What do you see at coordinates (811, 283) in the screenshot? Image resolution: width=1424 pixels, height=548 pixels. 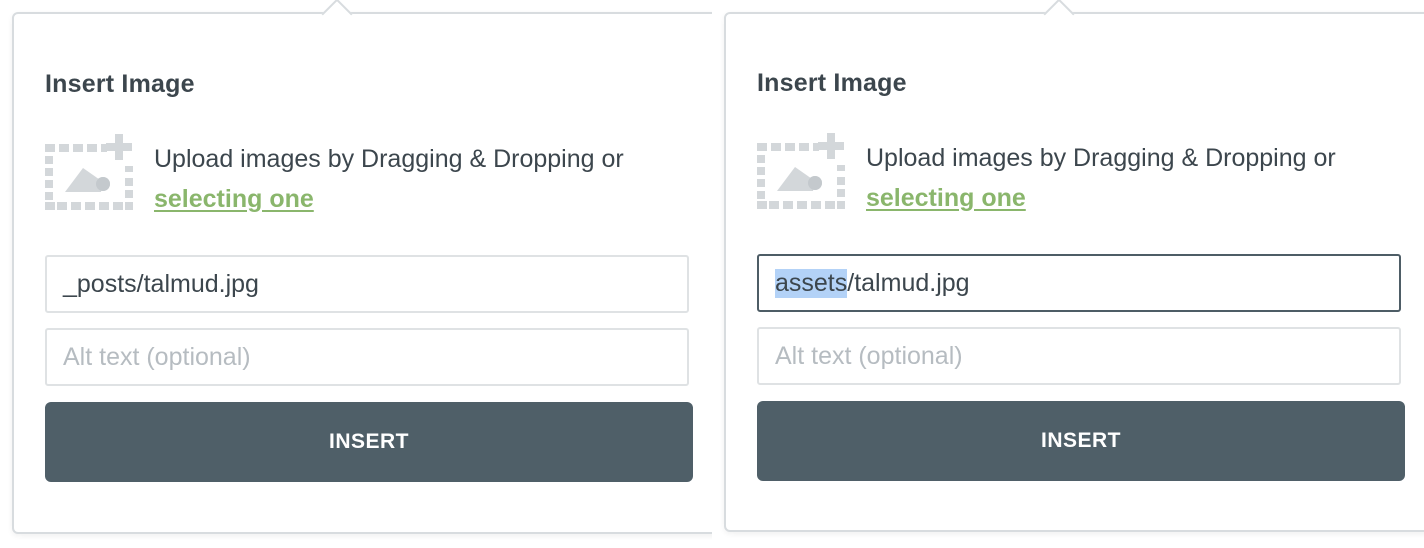 I see `image-path-selected-text: assets` at bounding box center [811, 283].